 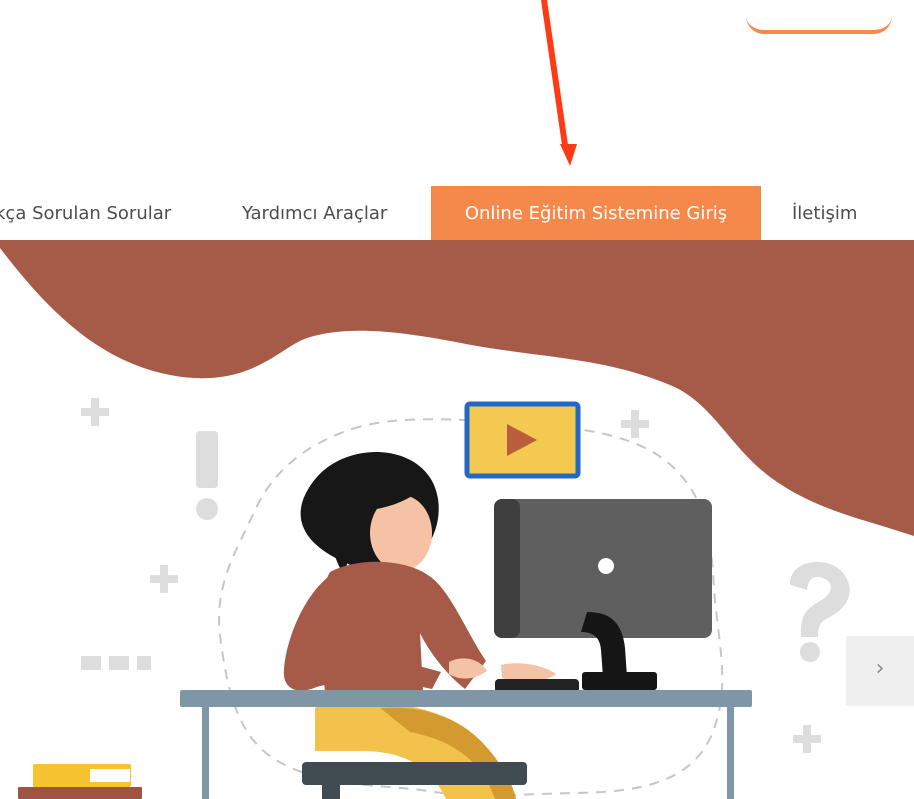 I want to click on book-stack, so click(x=80, y=781).